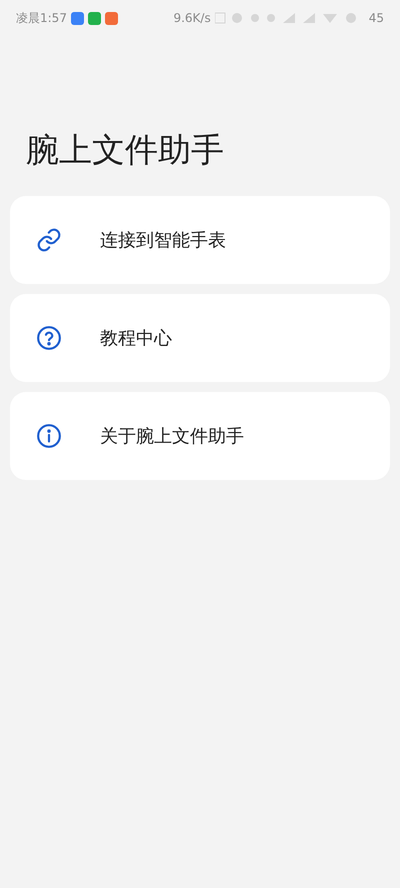 The height and width of the screenshot is (888, 400). Describe the element at coordinates (111, 18) in the screenshot. I see `shop-notification-icon` at that location.